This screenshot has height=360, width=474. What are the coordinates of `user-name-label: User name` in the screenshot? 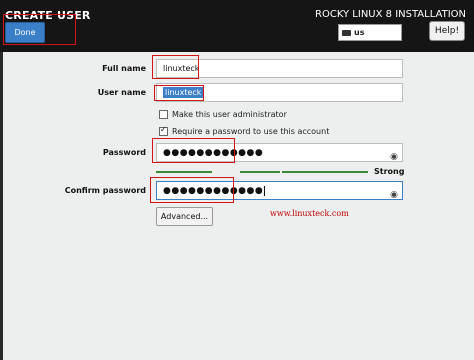 It's located at (121, 92).